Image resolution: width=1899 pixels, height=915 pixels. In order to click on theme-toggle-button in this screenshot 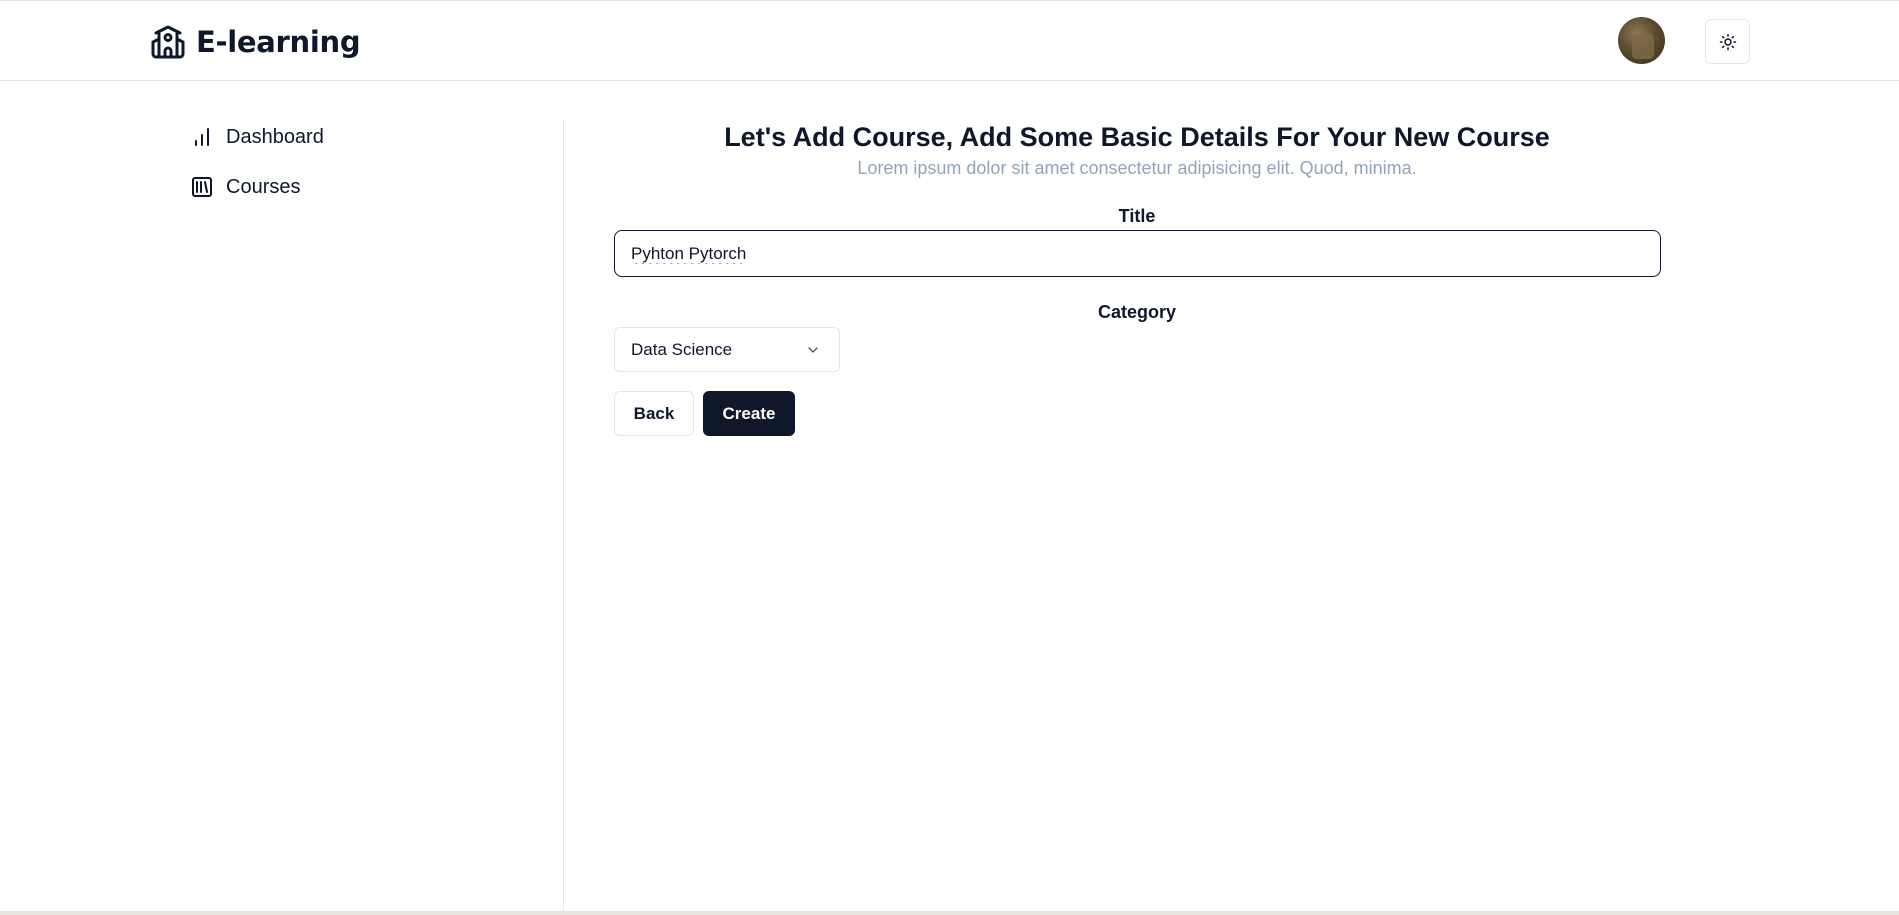, I will do `click(1727, 41)`.